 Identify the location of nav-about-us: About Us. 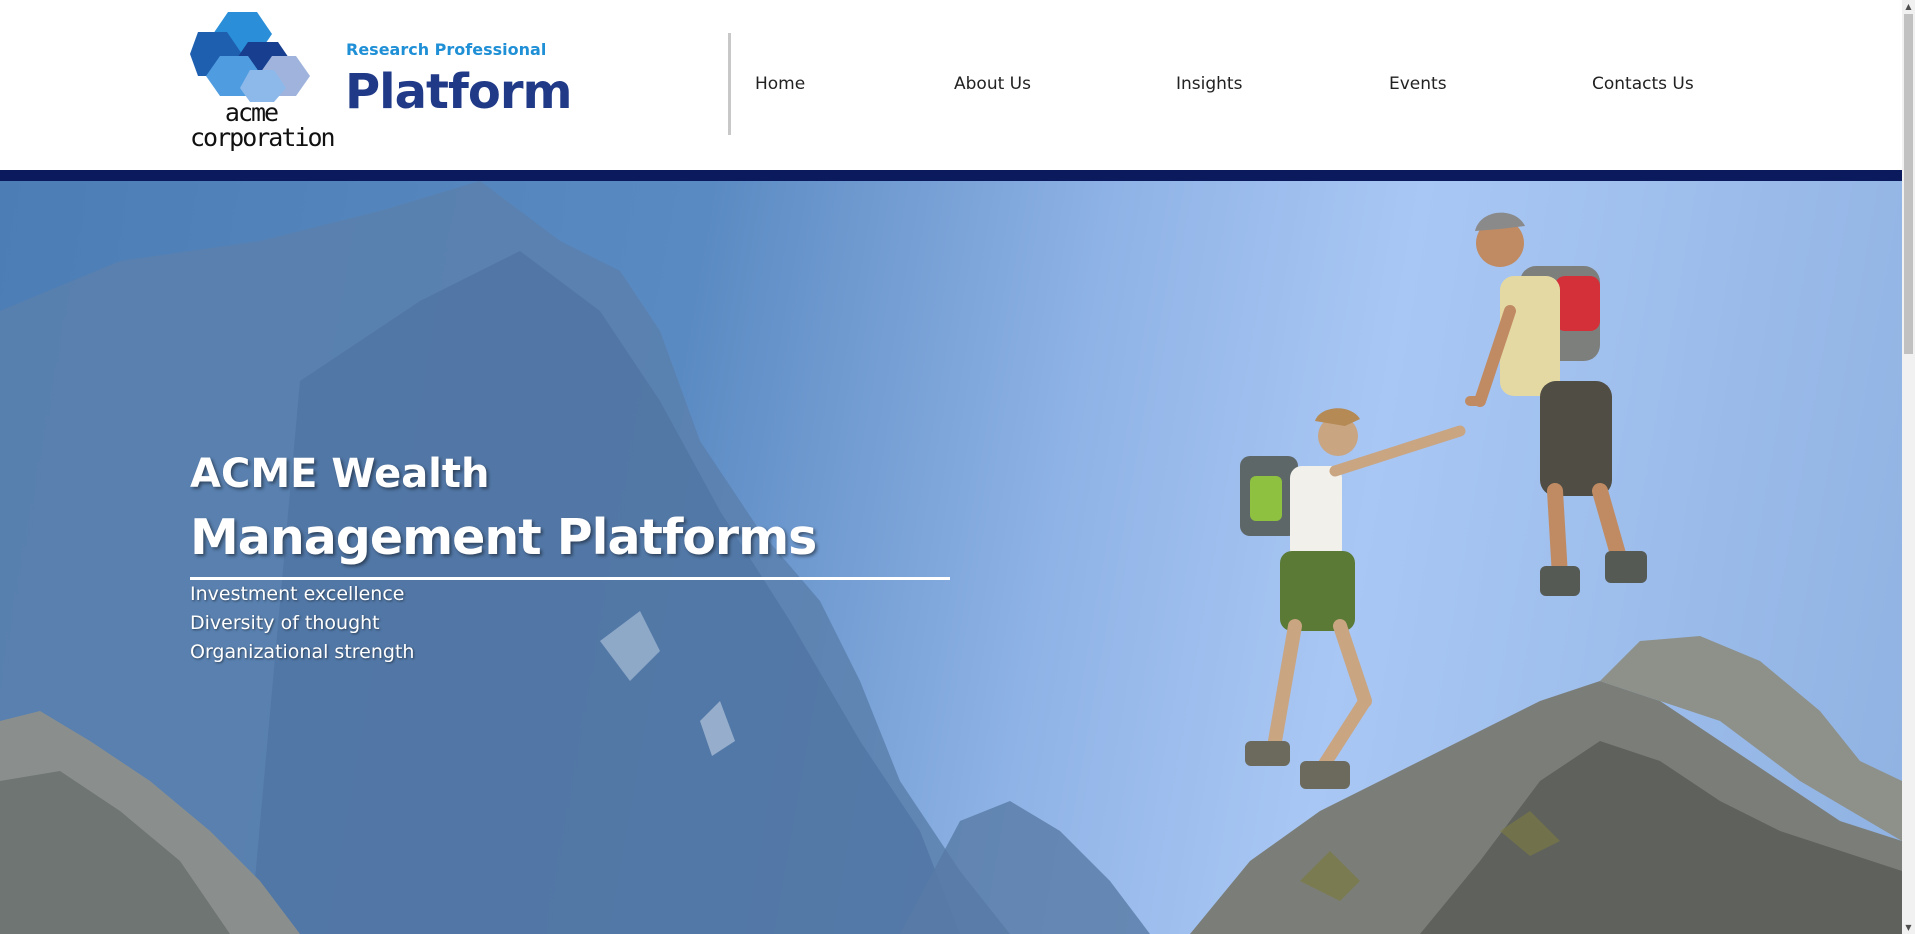
(992, 84).